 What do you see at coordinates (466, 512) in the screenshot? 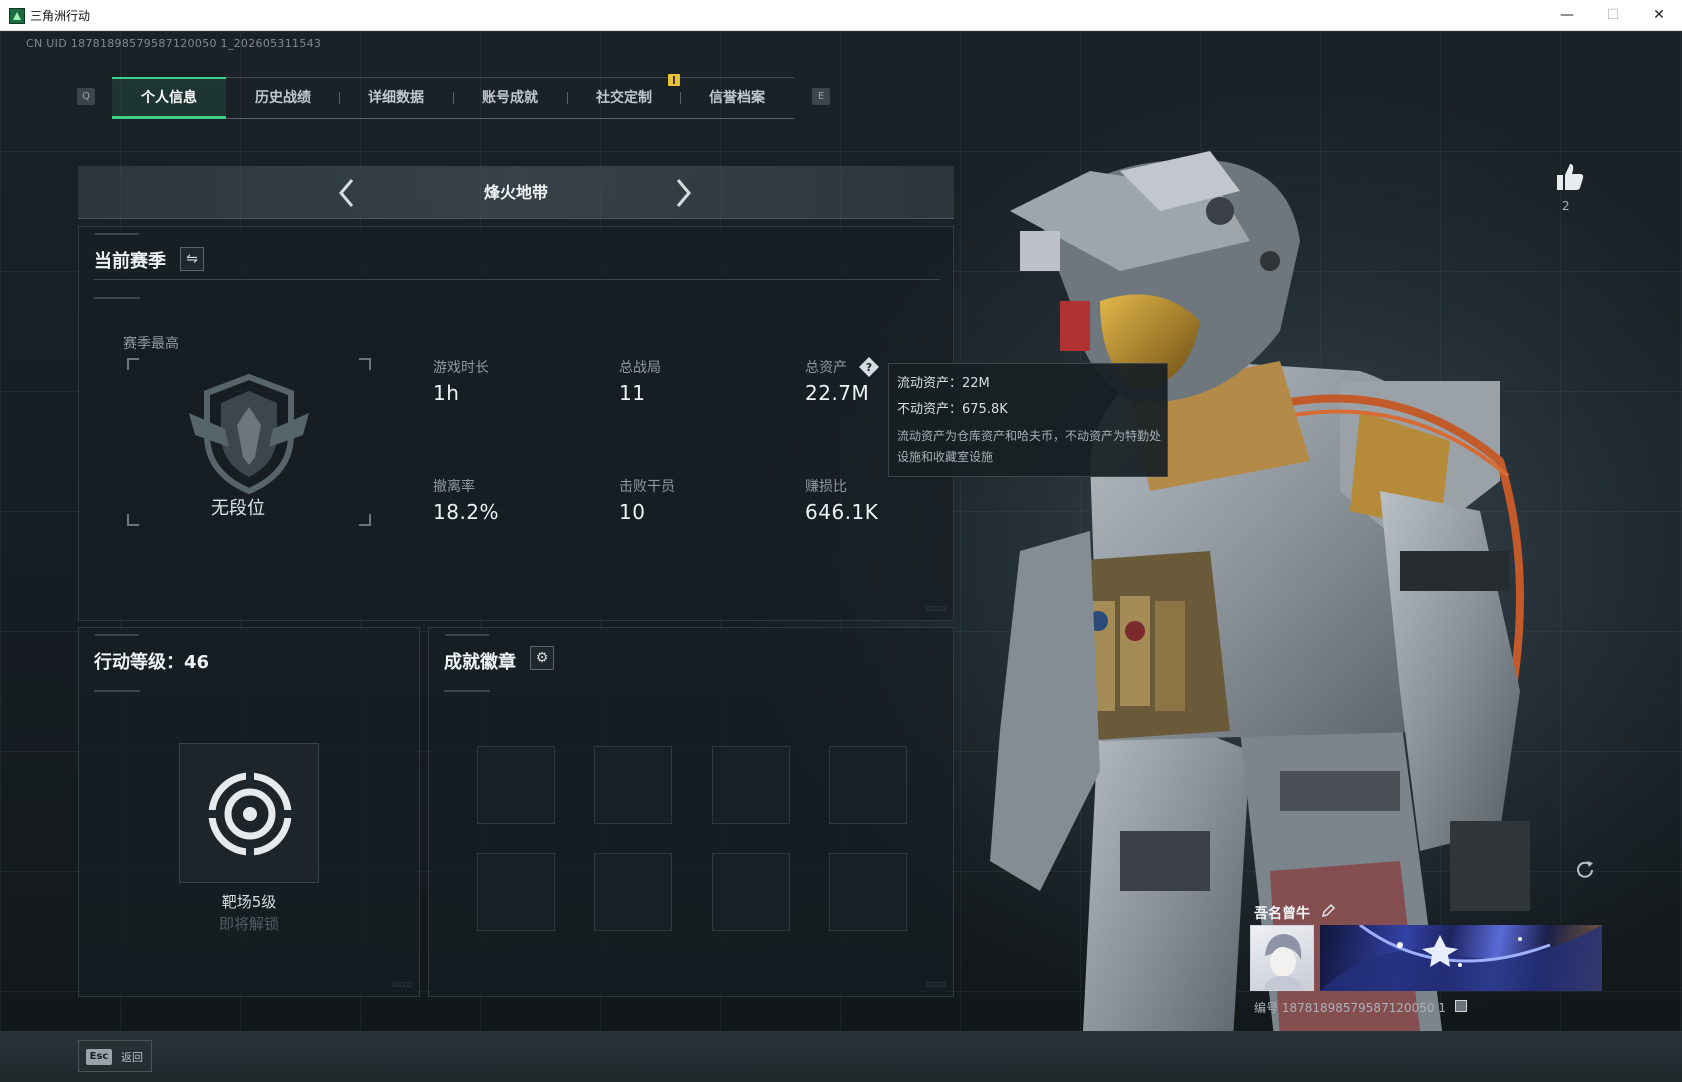
I see `stat-extraction-value: 18.2%` at bounding box center [466, 512].